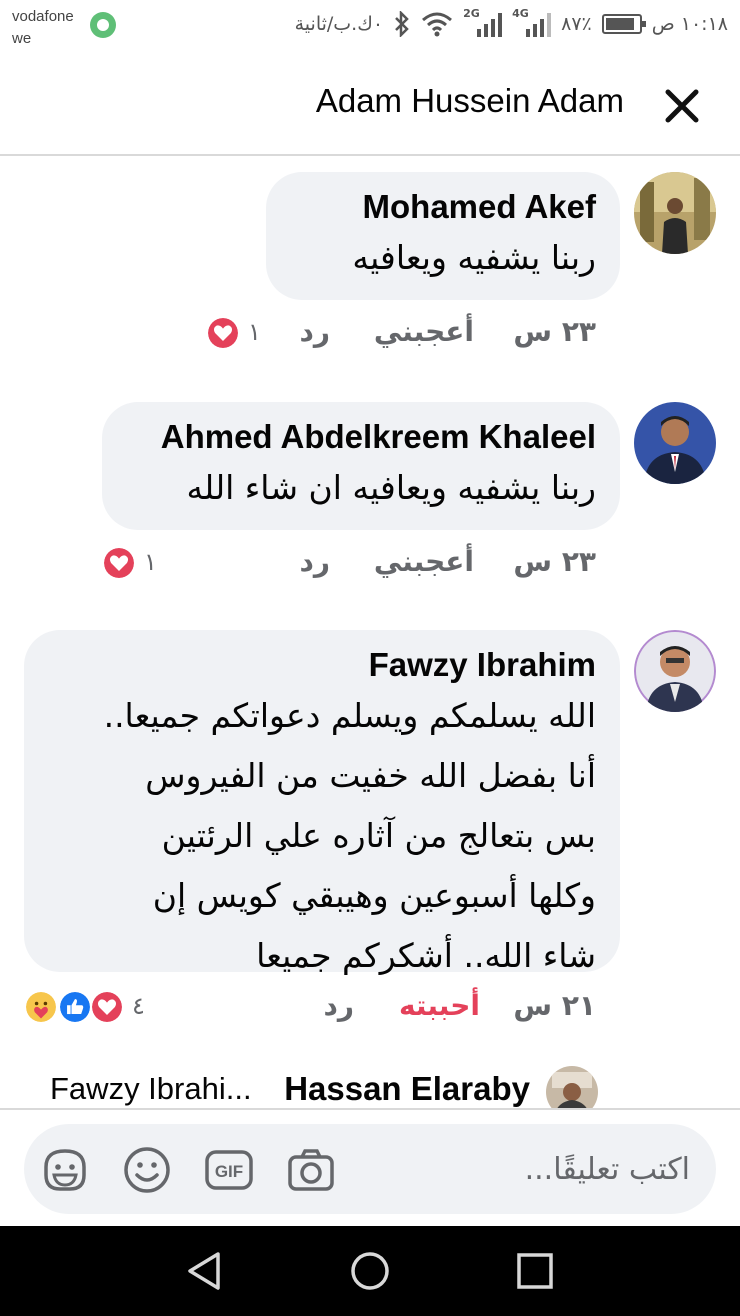 The image size is (740, 1316). What do you see at coordinates (554, 1005) in the screenshot?
I see `comment-time: ٢١ س` at bounding box center [554, 1005].